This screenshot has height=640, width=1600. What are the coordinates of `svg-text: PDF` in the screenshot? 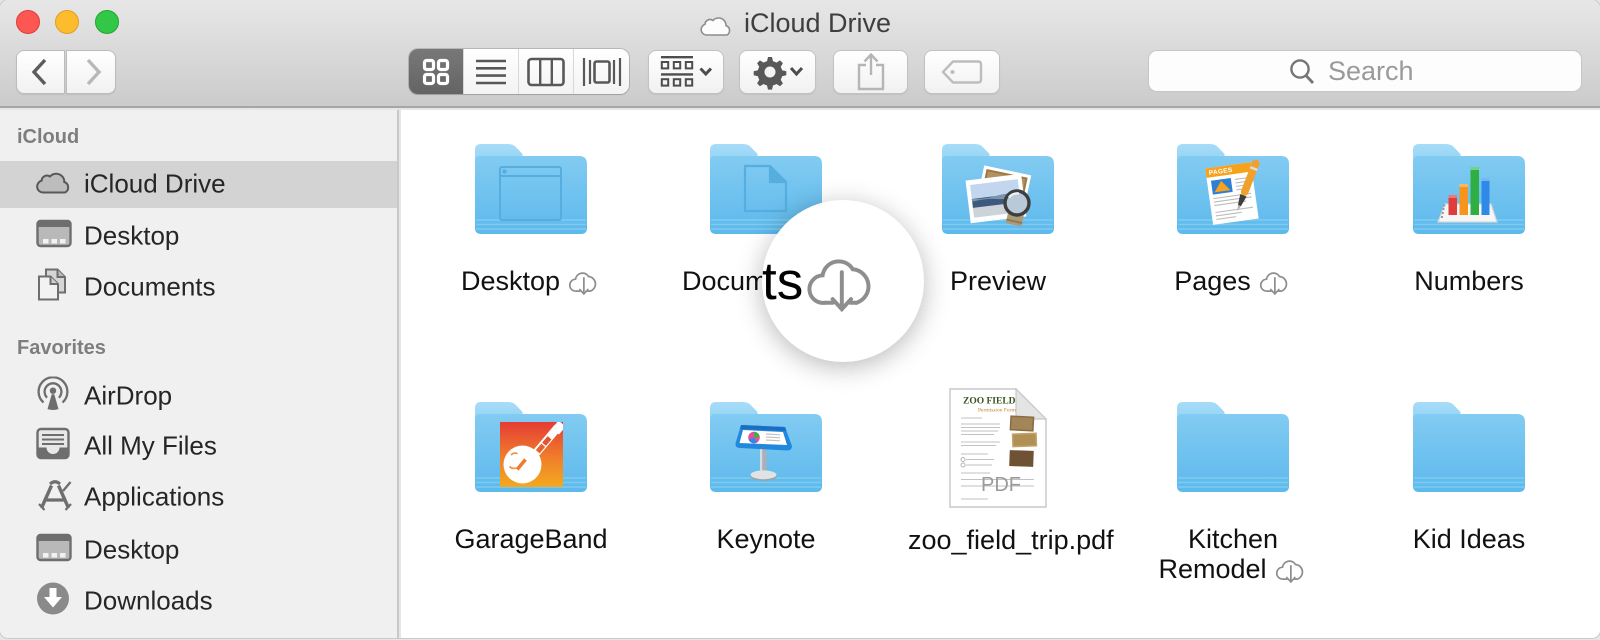 It's located at (1001, 485).